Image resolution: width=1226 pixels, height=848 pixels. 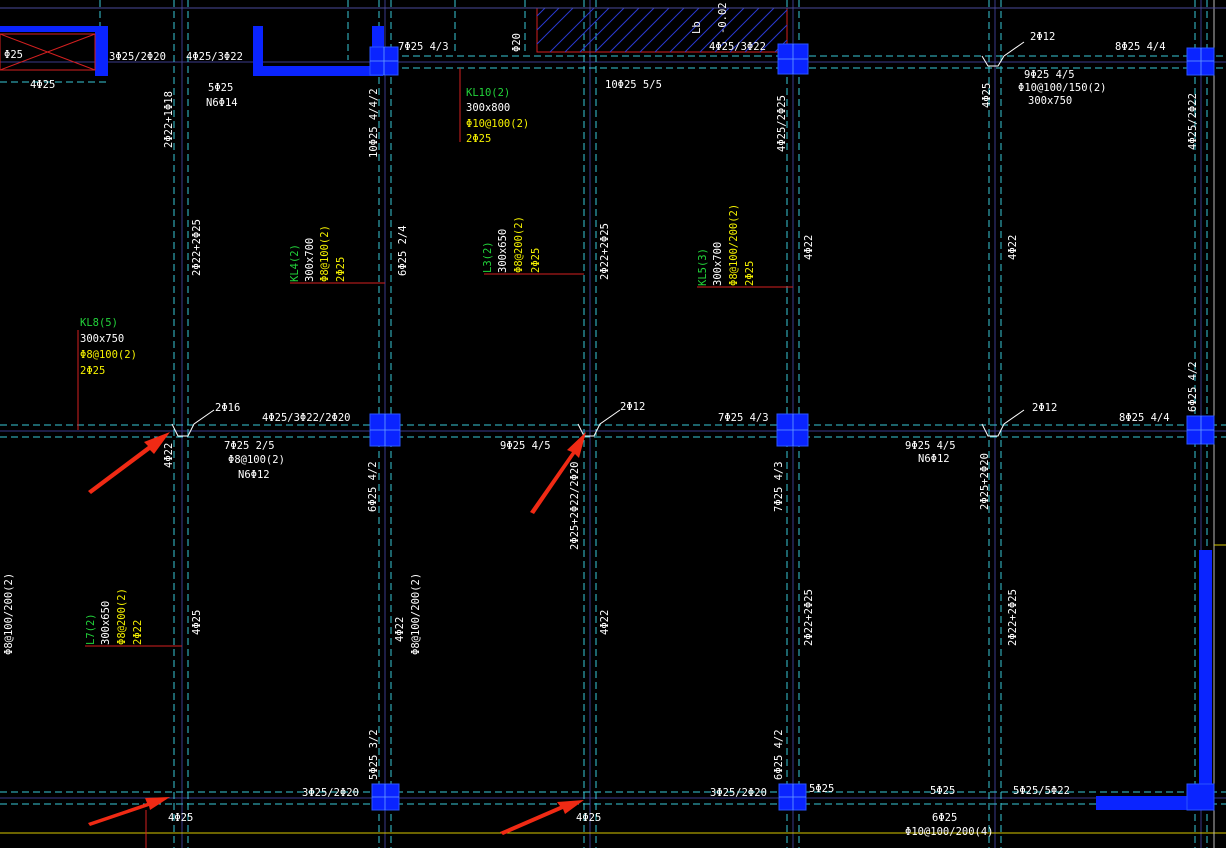 What do you see at coordinates (256, 460) in the screenshot?
I see `annotation-text: Φ8@100(2)` at bounding box center [256, 460].